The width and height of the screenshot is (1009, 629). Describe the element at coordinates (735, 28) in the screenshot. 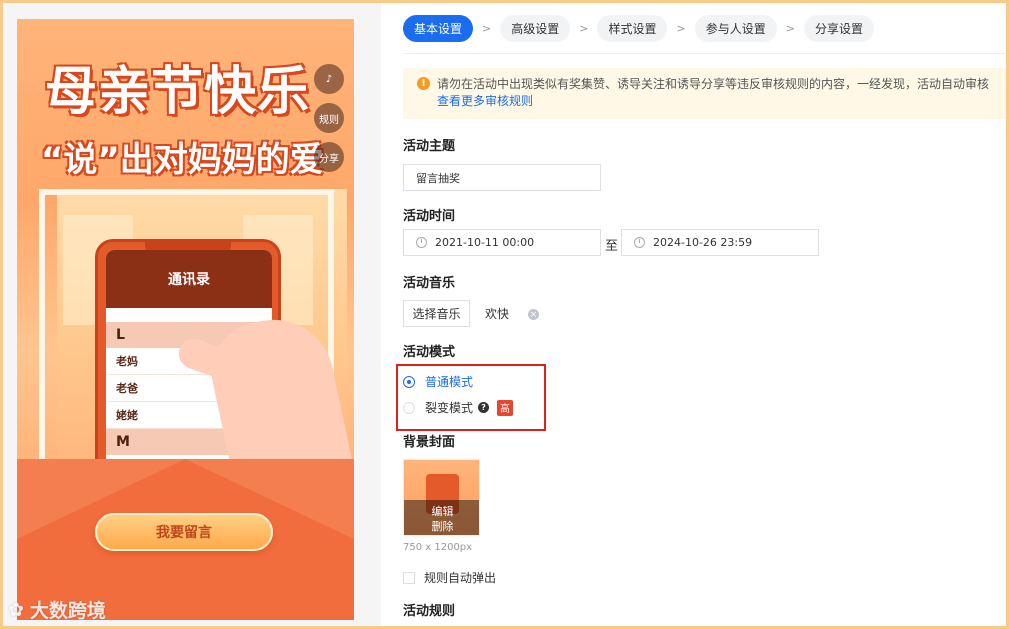

I see `step-participant-settings: 参与人设置` at that location.